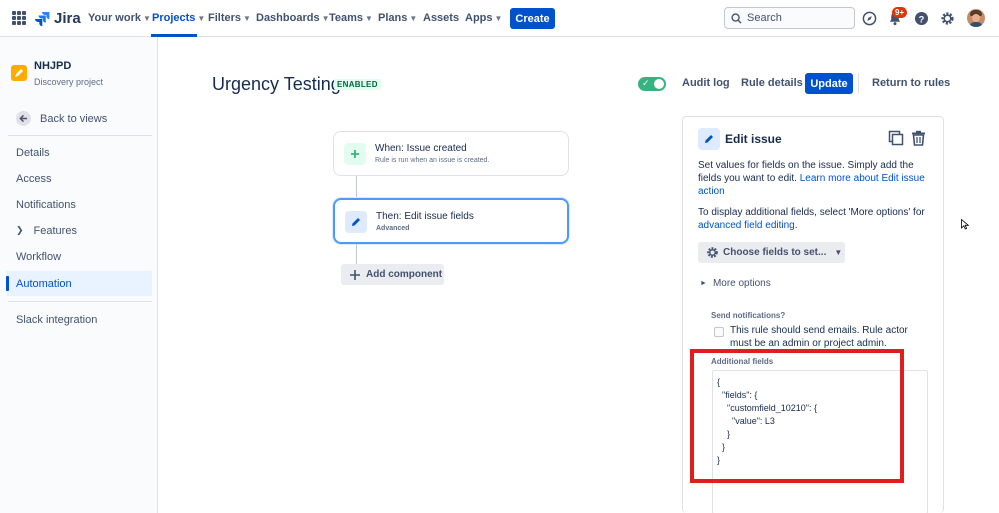 The image size is (999, 513). I want to click on search-input, so click(797, 18).